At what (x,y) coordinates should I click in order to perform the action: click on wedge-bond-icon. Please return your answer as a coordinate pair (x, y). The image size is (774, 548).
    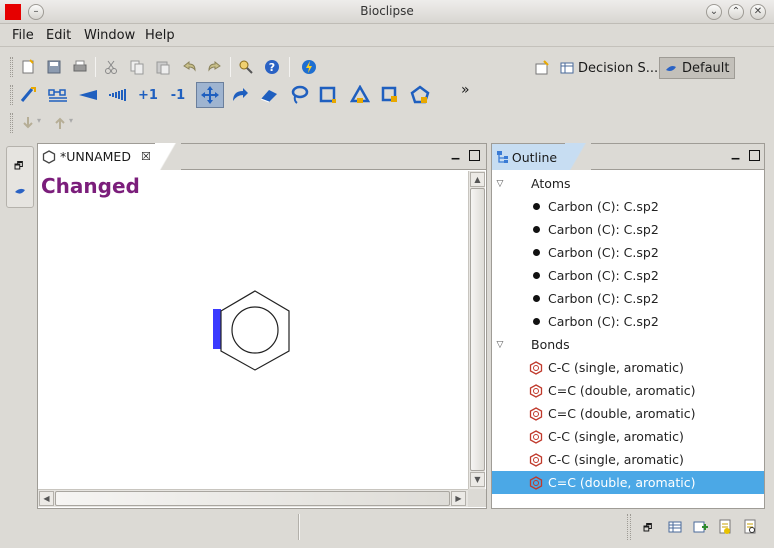
    Looking at the image, I should click on (88, 95).